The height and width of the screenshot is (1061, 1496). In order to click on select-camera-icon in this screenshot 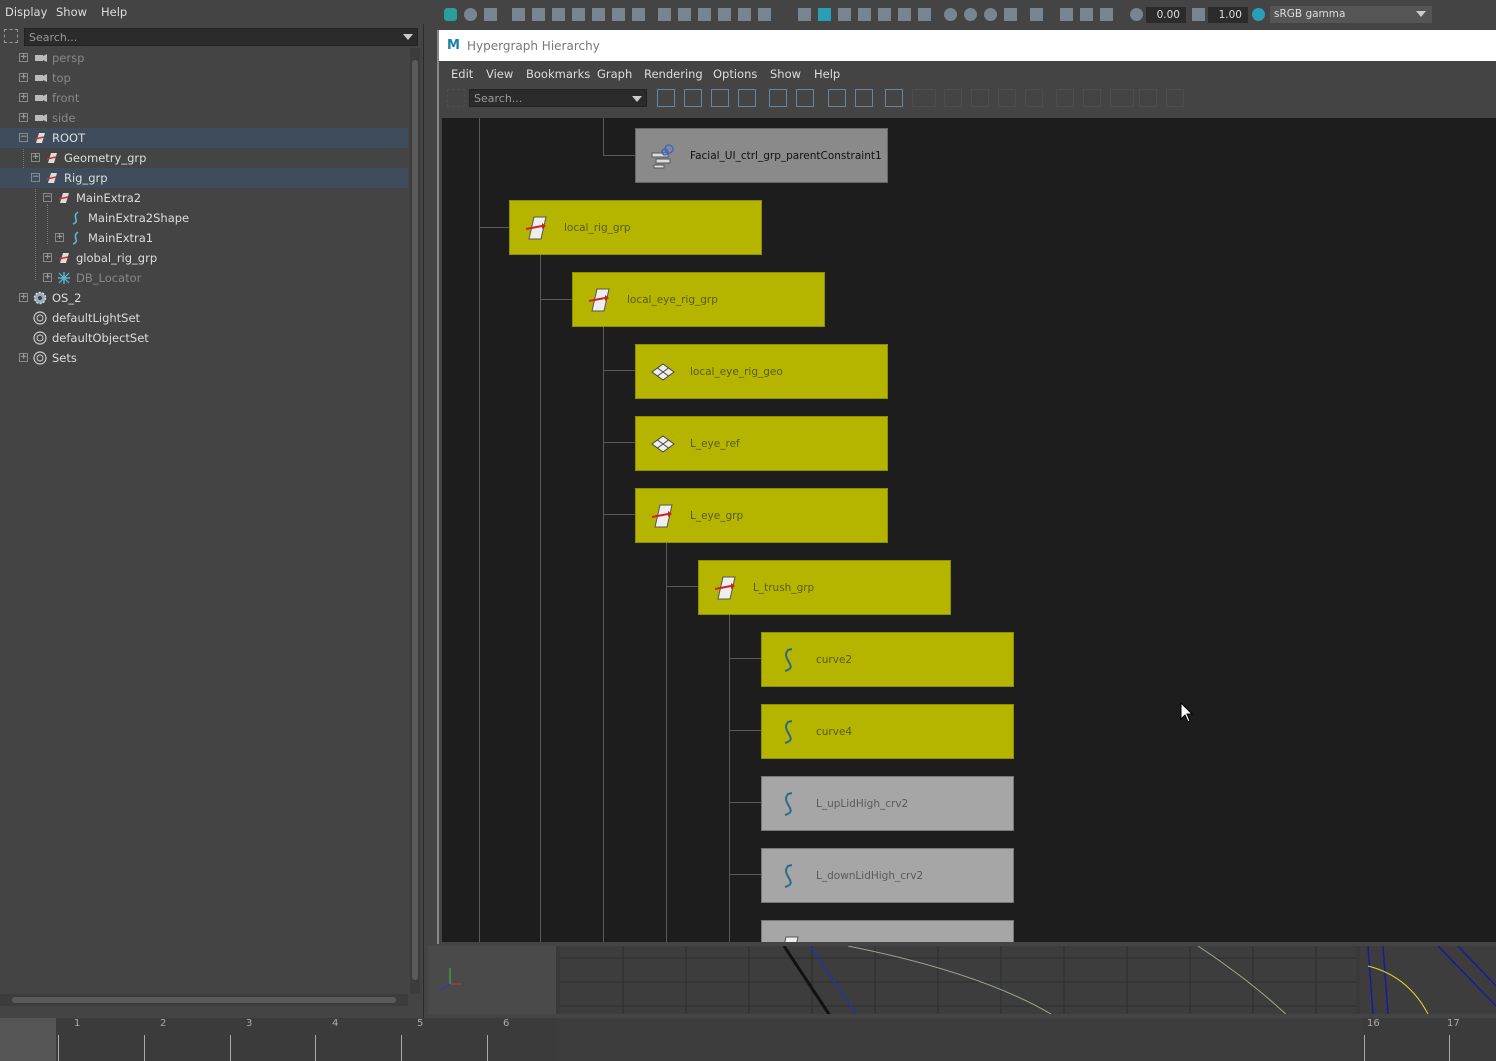, I will do `click(470, 14)`.